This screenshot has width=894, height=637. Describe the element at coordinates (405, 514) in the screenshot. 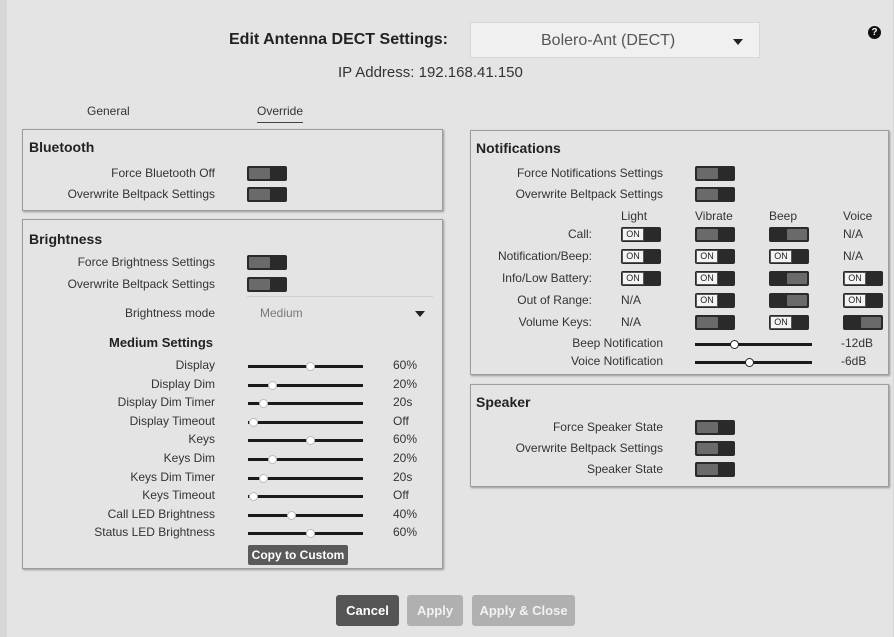

I see `brightness-slider-value: 40%` at that location.